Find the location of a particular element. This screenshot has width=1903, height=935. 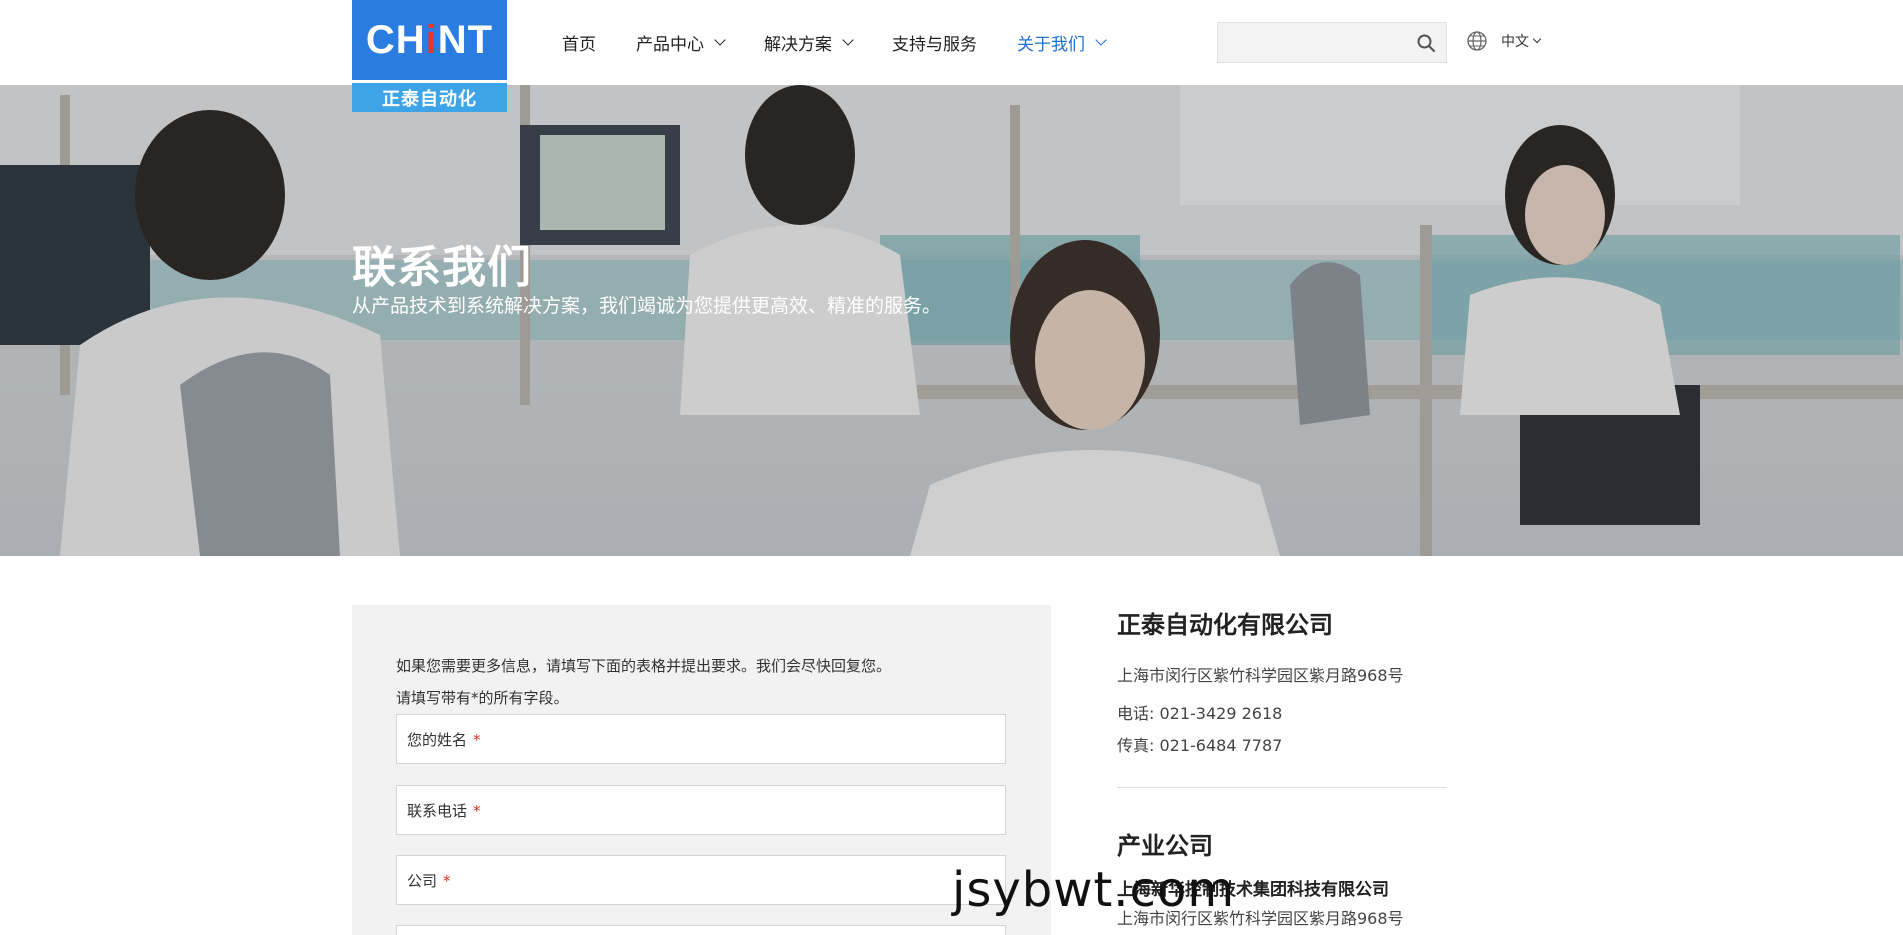

nav-about-label: 关于我们 is located at coordinates (1051, 45).